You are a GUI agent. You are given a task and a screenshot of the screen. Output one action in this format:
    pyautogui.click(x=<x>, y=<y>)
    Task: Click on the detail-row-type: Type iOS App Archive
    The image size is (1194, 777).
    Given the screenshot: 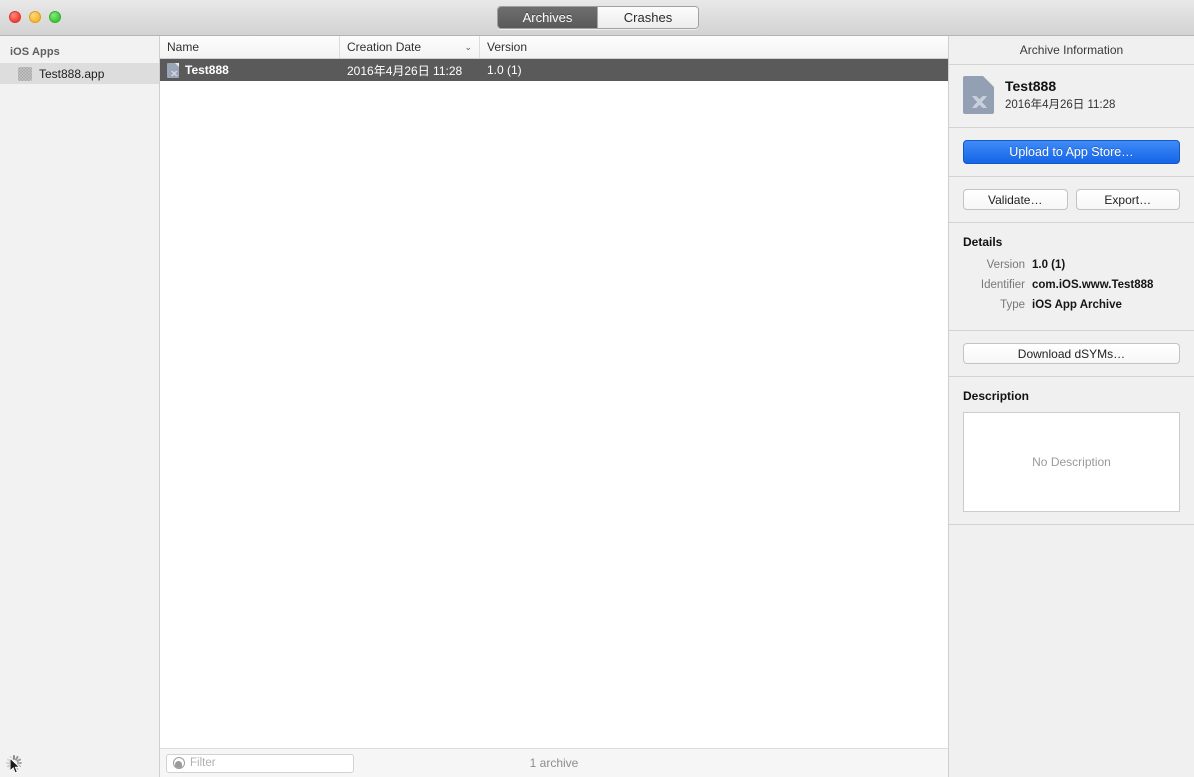 What is the action you would take?
    pyautogui.click(x=1071, y=305)
    